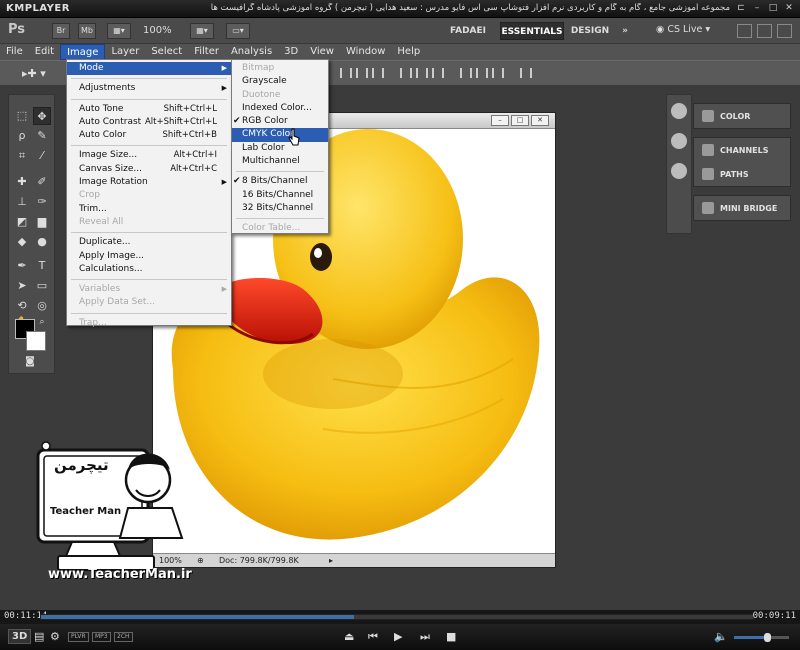 This screenshot has width=800, height=650. Describe the element at coordinates (42, 136) in the screenshot. I see `quick-select-tool-icon: ✎` at that location.